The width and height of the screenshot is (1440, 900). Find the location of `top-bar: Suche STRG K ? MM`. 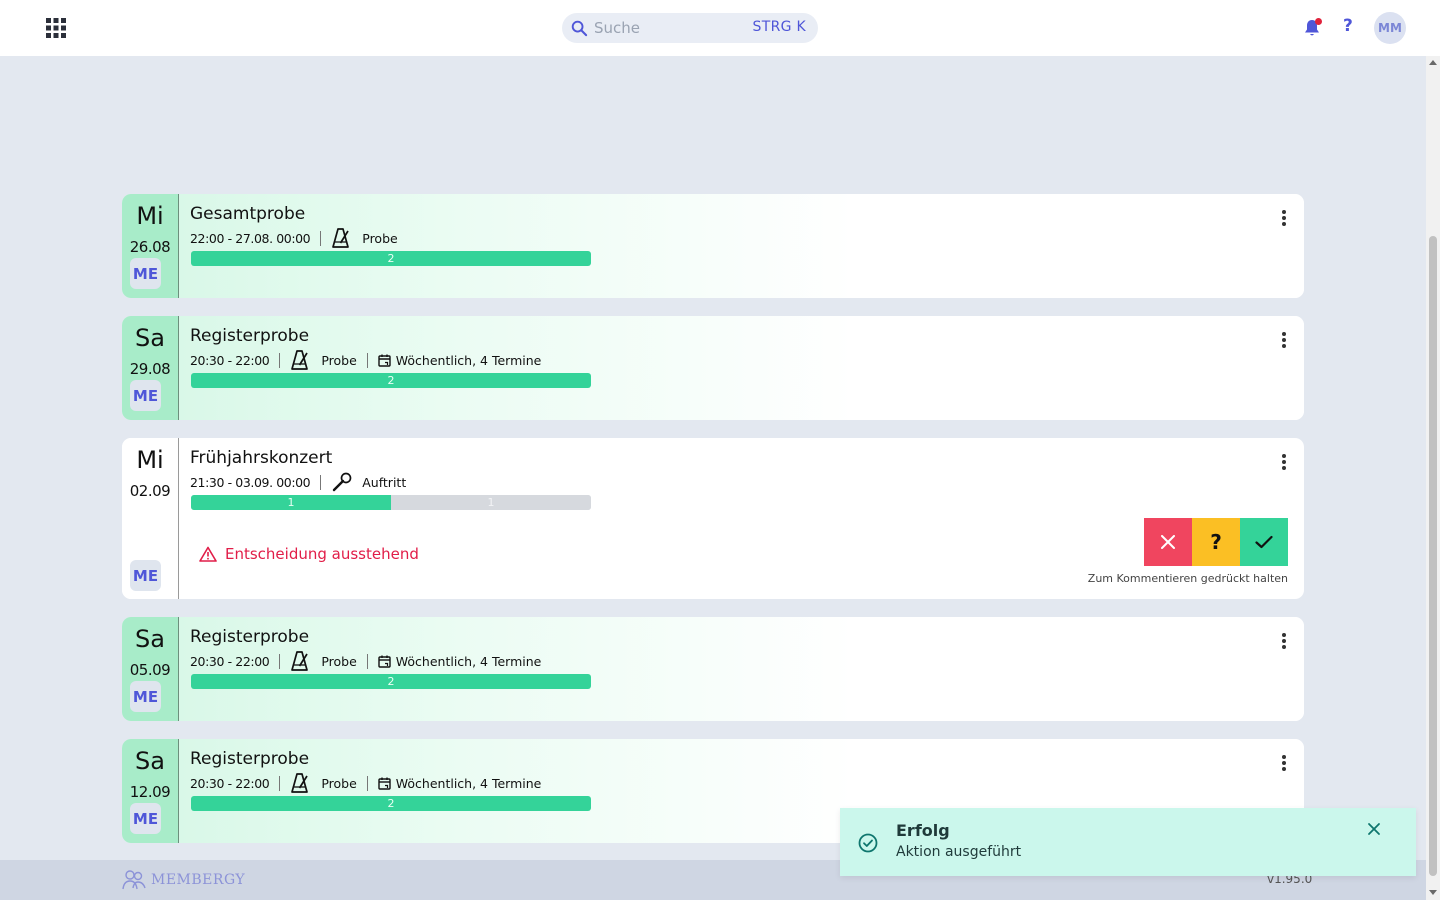

top-bar: Suche STRG K ? MM is located at coordinates (720, 28).